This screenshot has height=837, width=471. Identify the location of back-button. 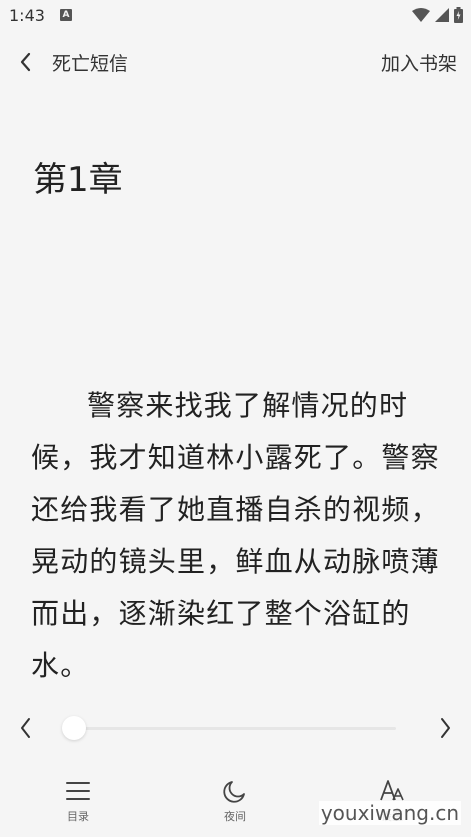
(26, 62).